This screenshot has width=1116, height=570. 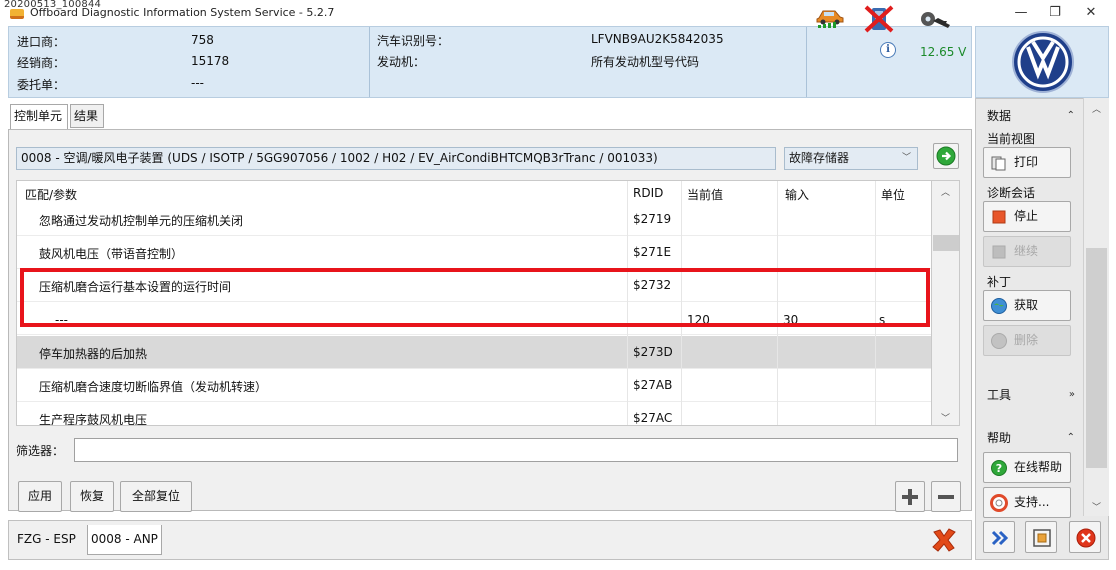 What do you see at coordinates (93, 354) in the screenshot?
I see `param-name: 停车加热器的后加热` at bounding box center [93, 354].